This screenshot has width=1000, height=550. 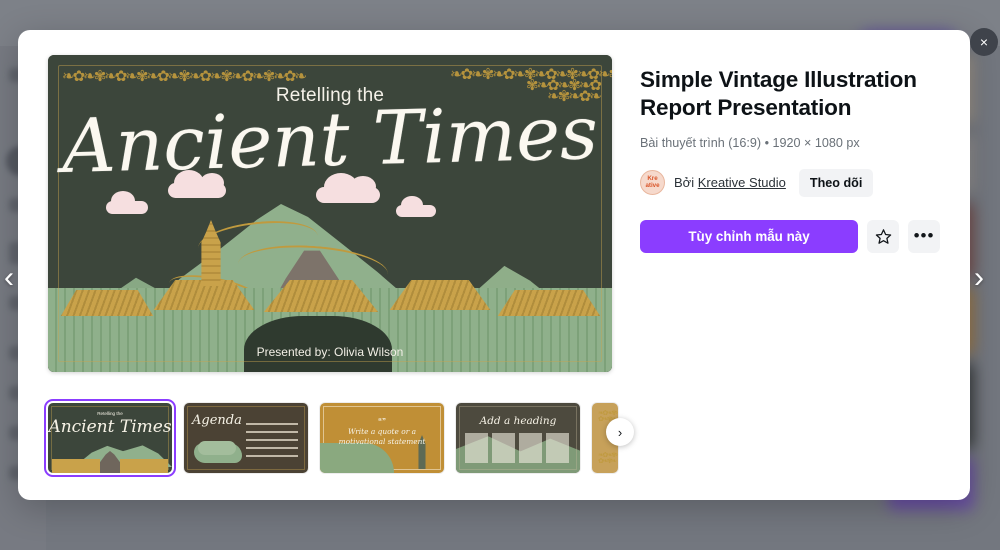 What do you see at coordinates (518, 438) in the screenshot?
I see `thumbnail-heading: Add a heading` at bounding box center [518, 438].